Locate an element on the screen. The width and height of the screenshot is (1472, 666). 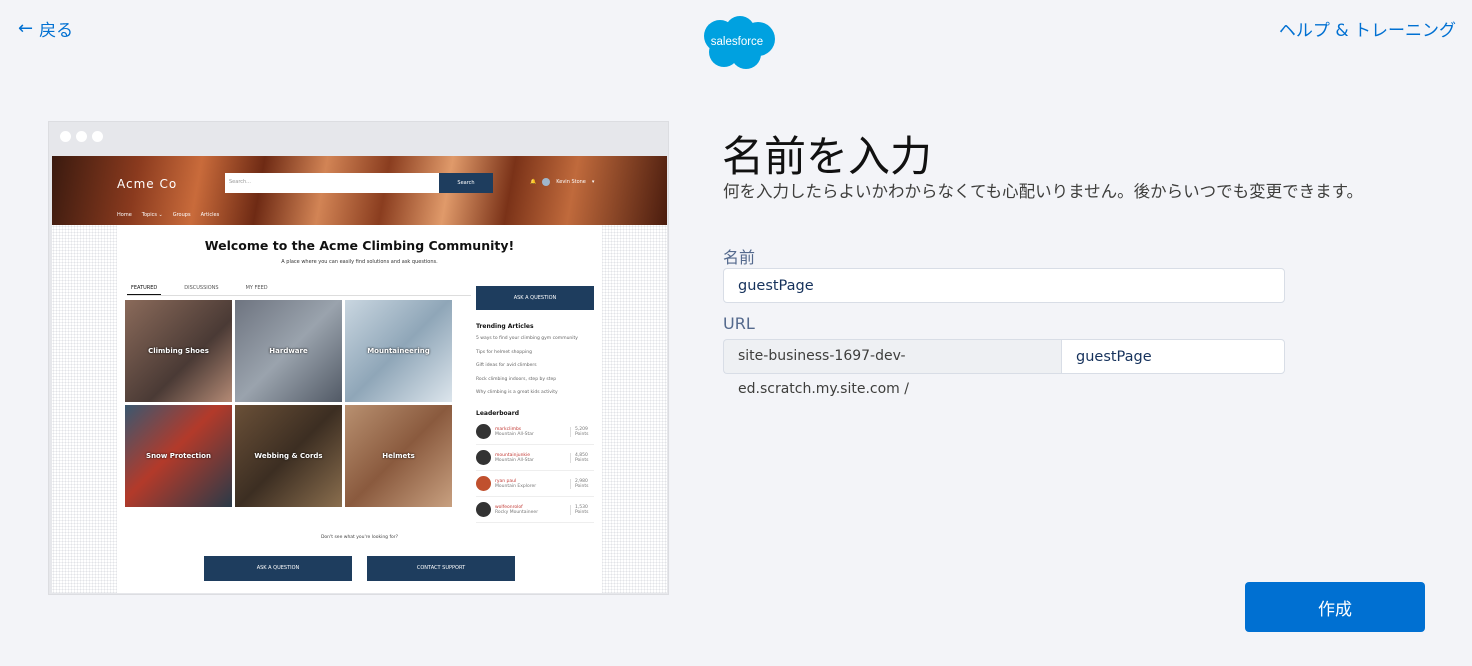
preview-avatar is located at coordinates (546, 182).